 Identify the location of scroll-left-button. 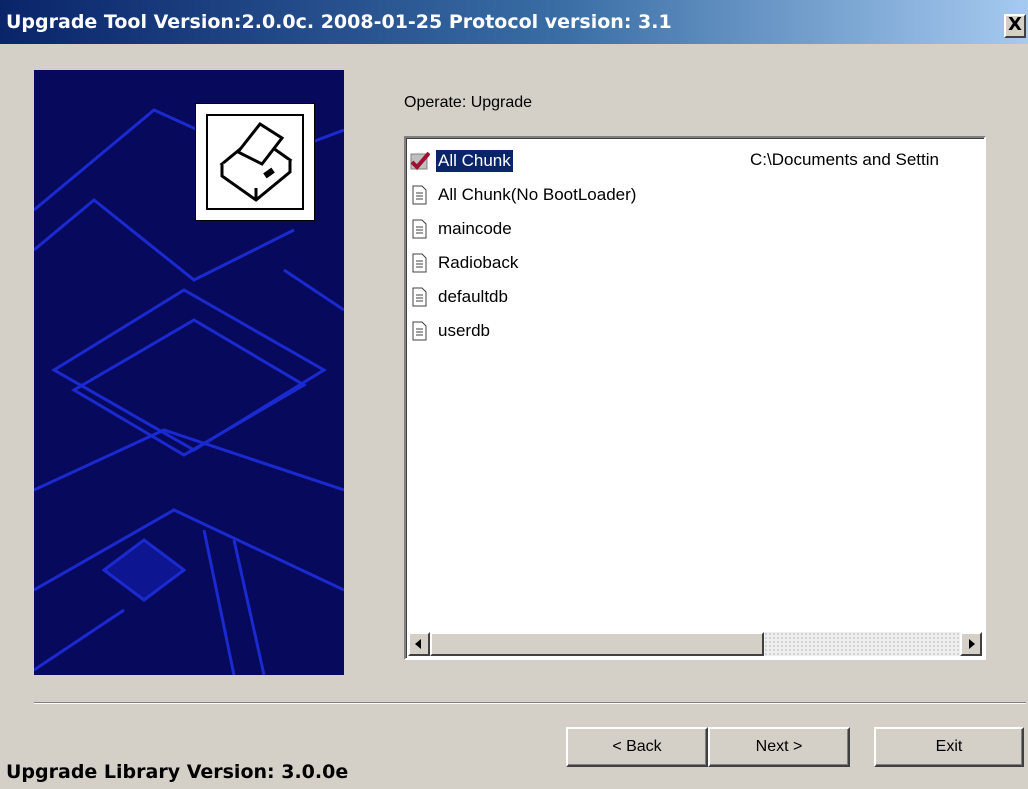
(419, 644).